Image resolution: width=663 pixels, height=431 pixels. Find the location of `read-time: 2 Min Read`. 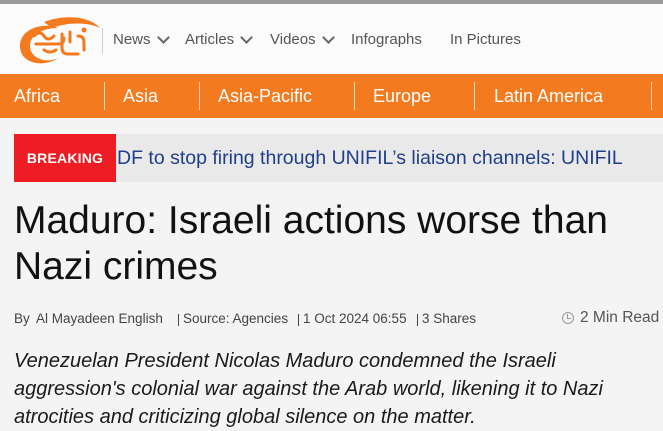

read-time: 2 Min Read is located at coordinates (610, 318).